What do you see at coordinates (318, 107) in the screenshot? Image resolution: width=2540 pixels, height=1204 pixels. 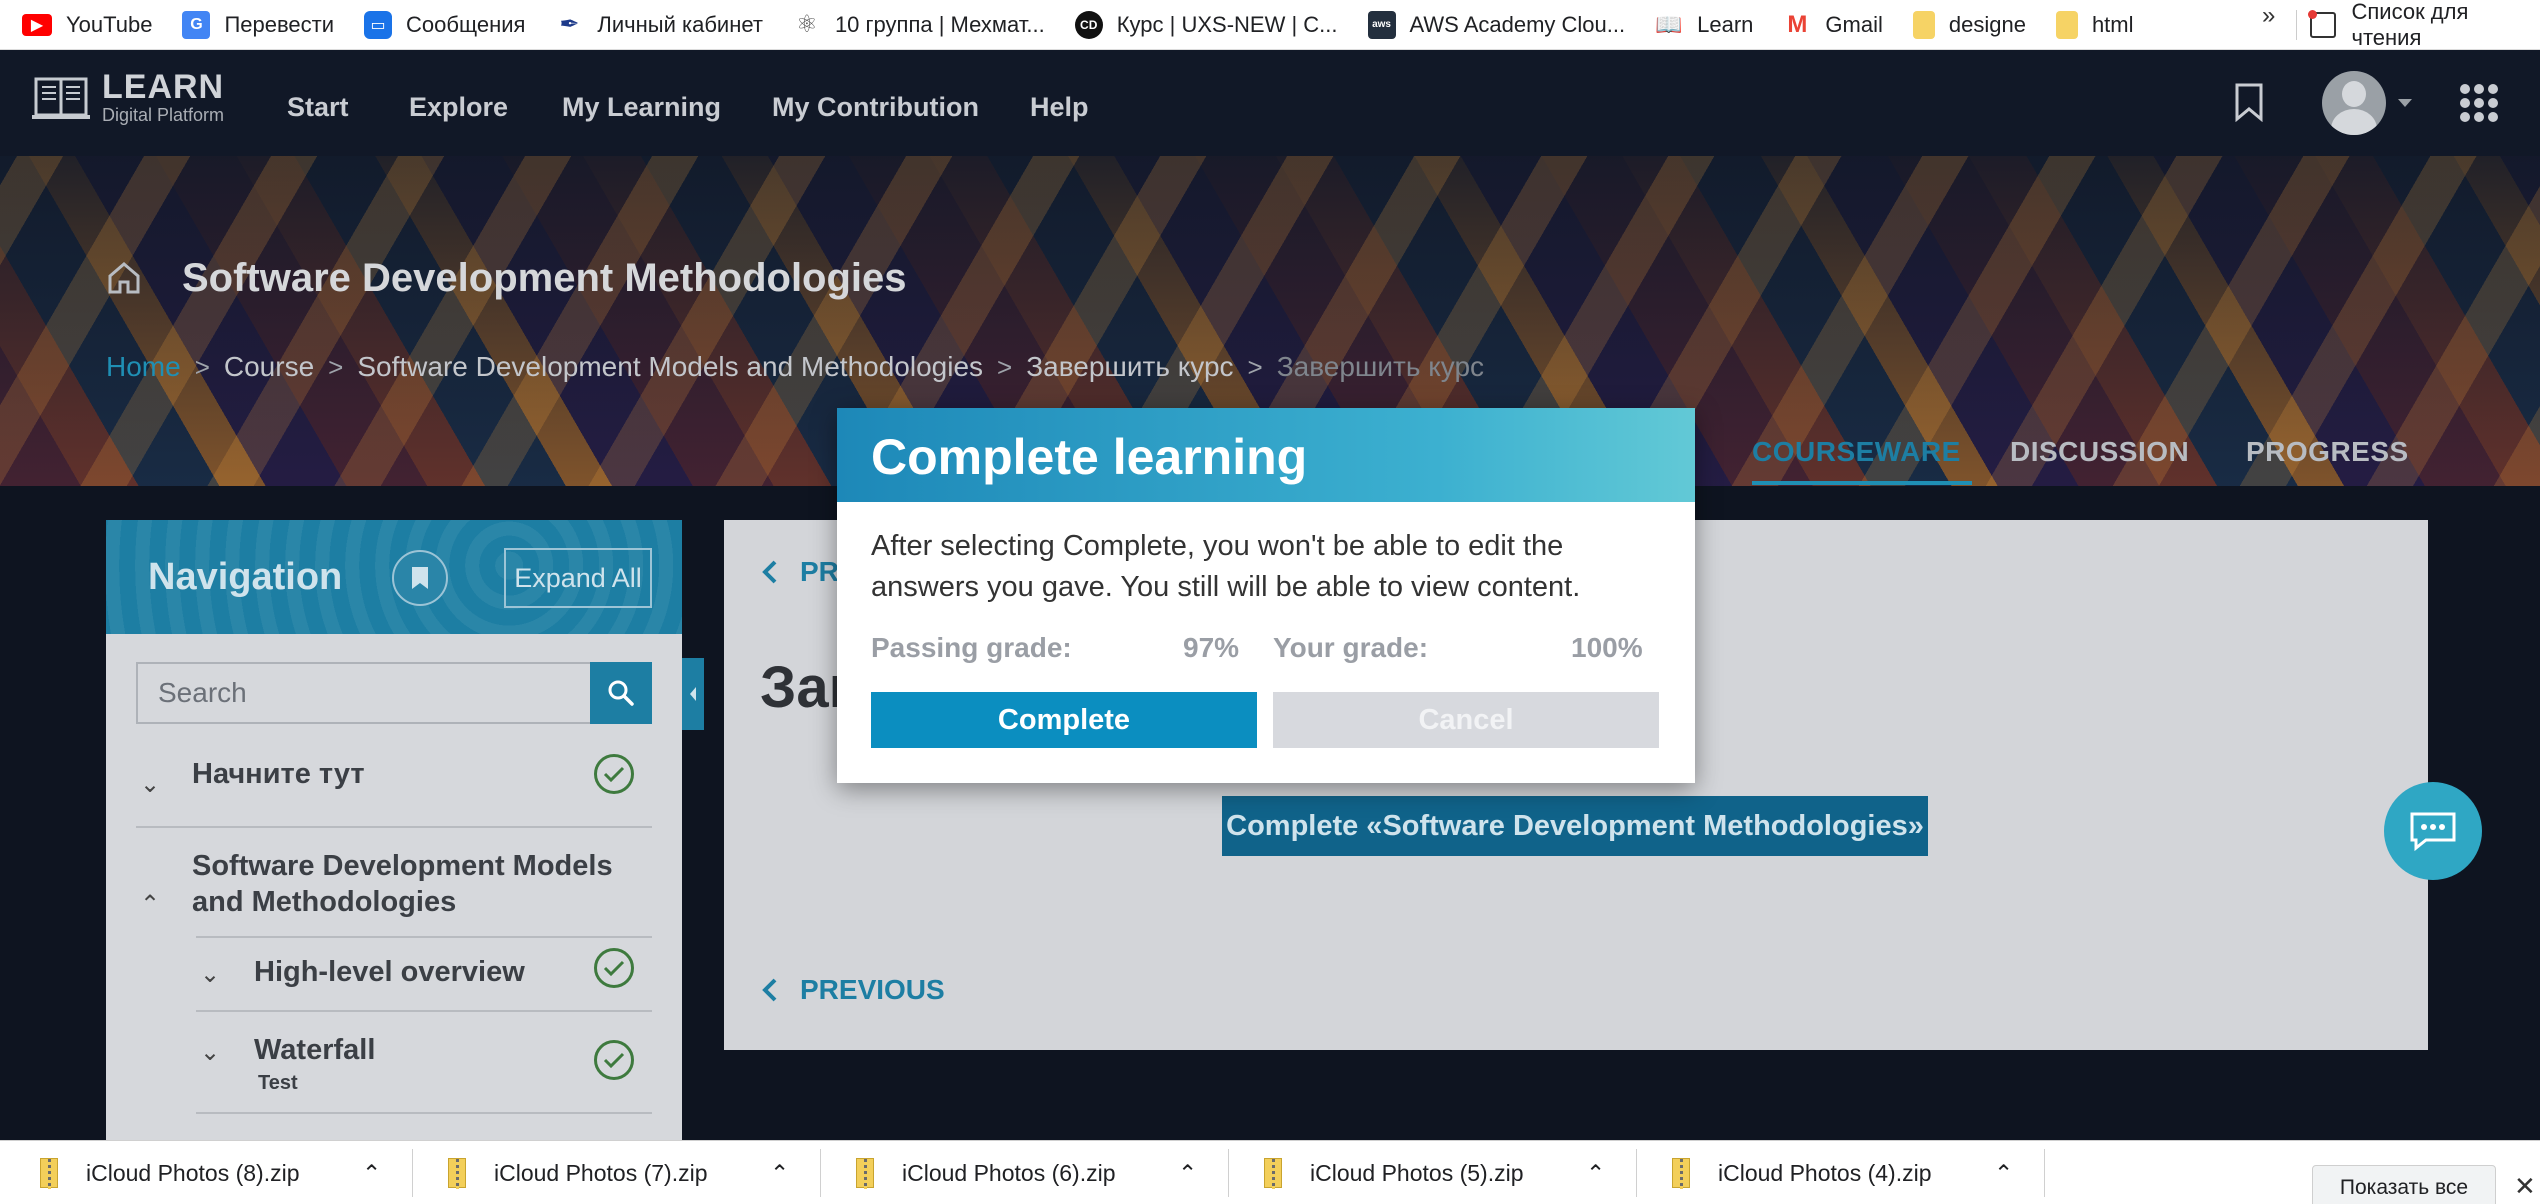 I see `nav-start: Start` at bounding box center [318, 107].